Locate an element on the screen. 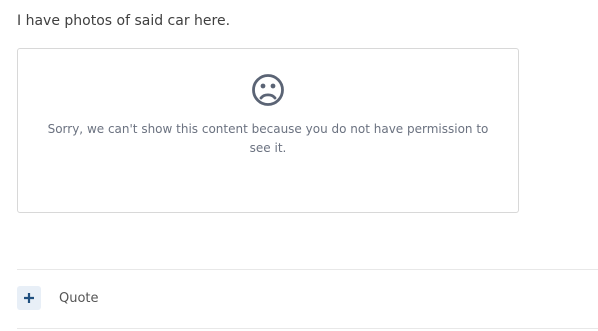  add-quote-button is located at coordinates (29, 298).